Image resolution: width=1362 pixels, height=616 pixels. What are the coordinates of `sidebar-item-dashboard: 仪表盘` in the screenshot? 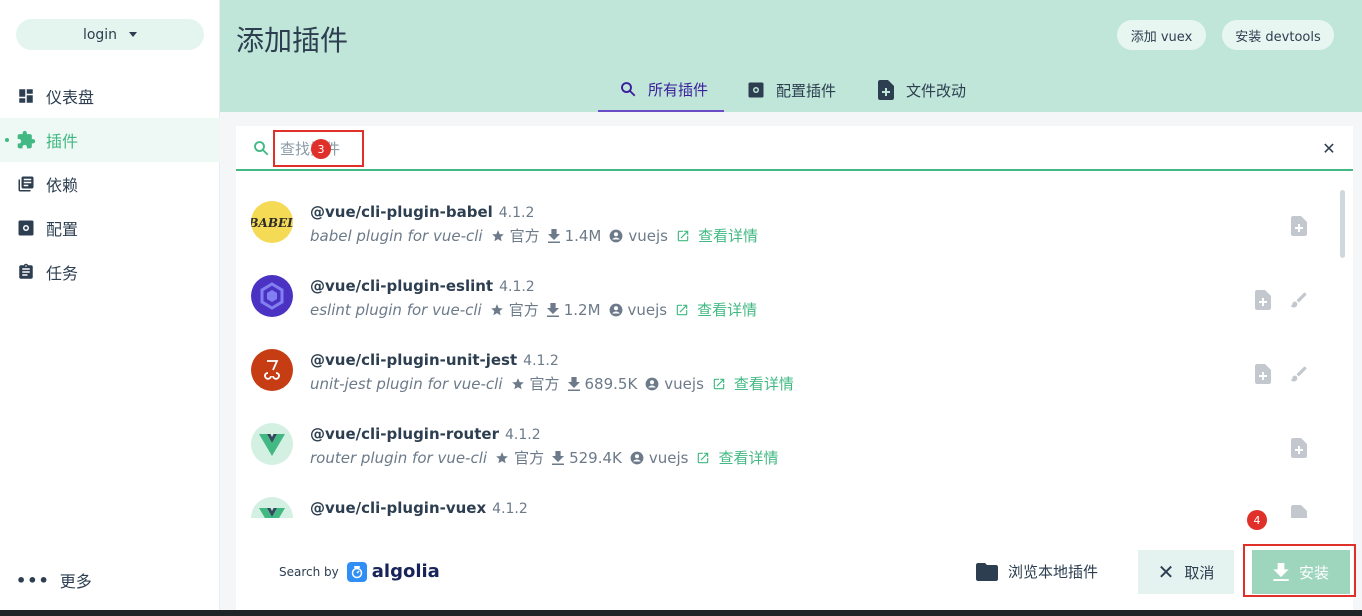 It's located at (110, 96).